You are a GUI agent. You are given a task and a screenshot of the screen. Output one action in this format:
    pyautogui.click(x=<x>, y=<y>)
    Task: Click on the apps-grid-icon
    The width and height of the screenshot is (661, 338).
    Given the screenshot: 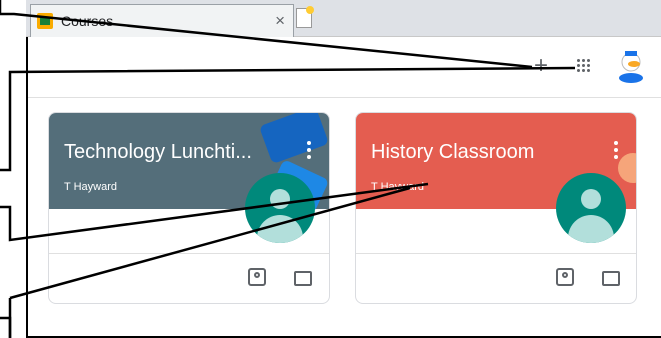 What is the action you would take?
    pyautogui.click(x=584, y=66)
    